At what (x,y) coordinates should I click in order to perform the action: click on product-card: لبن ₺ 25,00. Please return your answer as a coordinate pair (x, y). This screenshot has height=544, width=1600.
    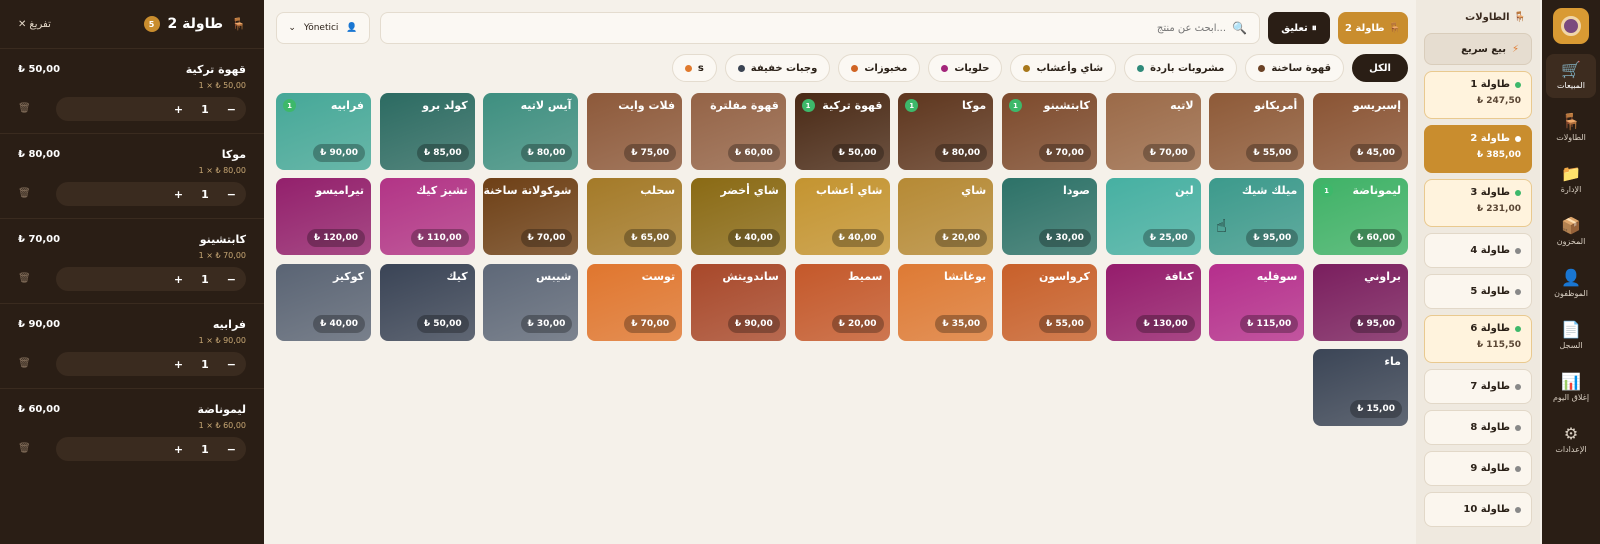
    Looking at the image, I should click on (1153, 217).